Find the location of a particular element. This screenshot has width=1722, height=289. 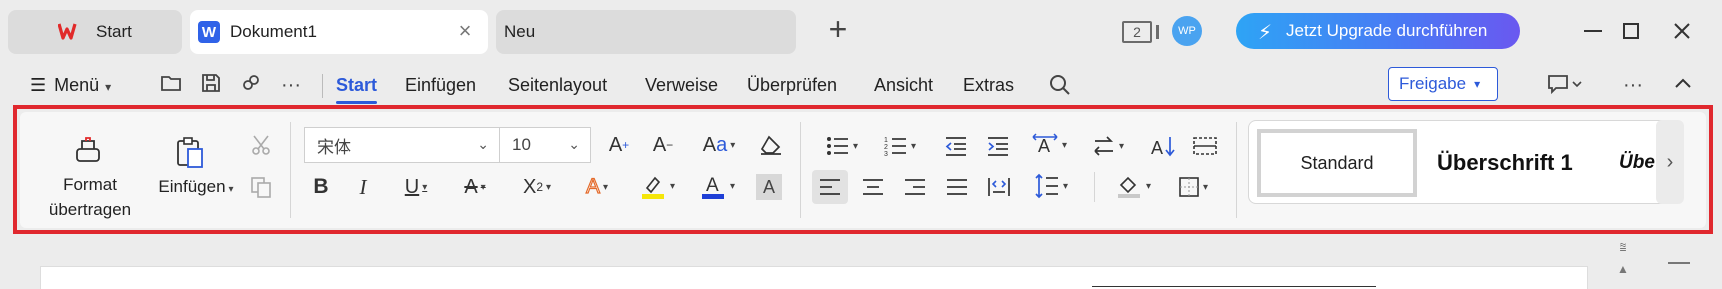

chevron-down-icon: ⌄ is located at coordinates (574, 144).